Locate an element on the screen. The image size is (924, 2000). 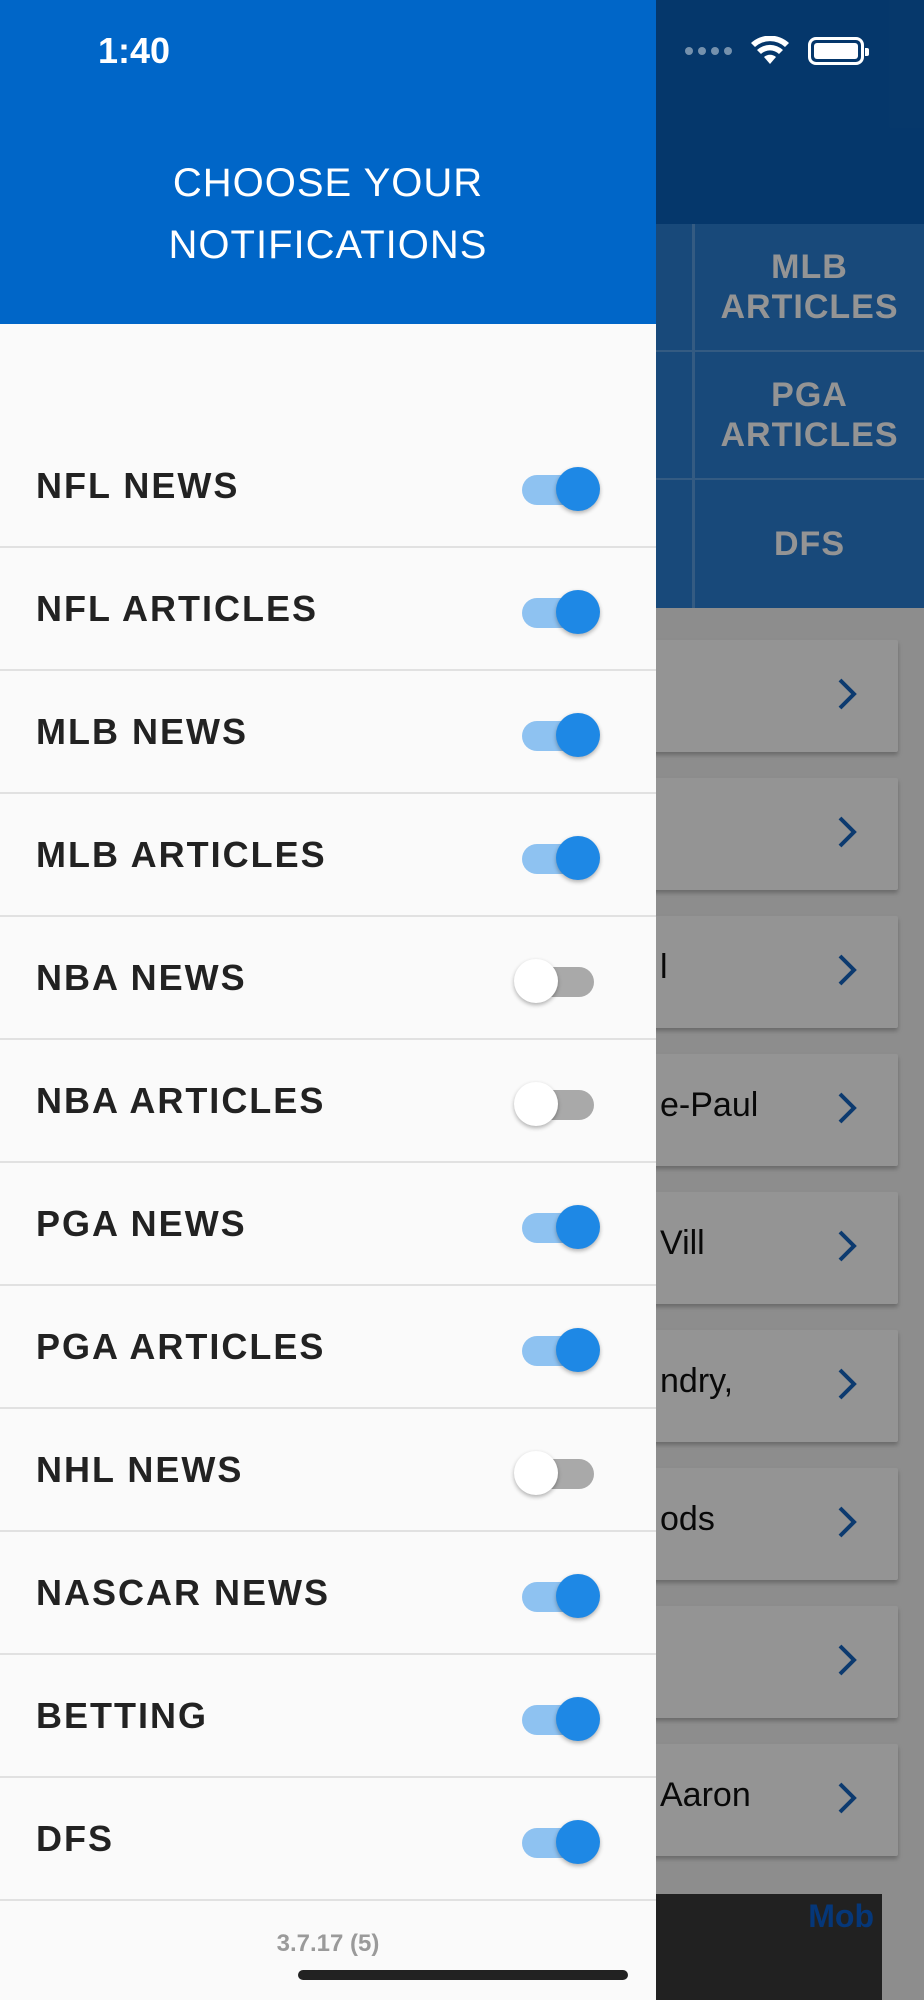
notification-label: NBA NEWS is located at coordinates (141, 977).